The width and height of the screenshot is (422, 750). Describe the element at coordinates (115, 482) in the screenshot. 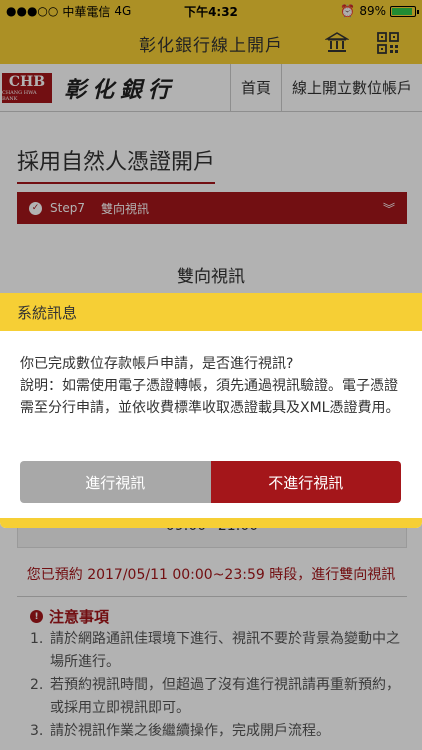

I see `start-video-button: 進行視訊` at that location.